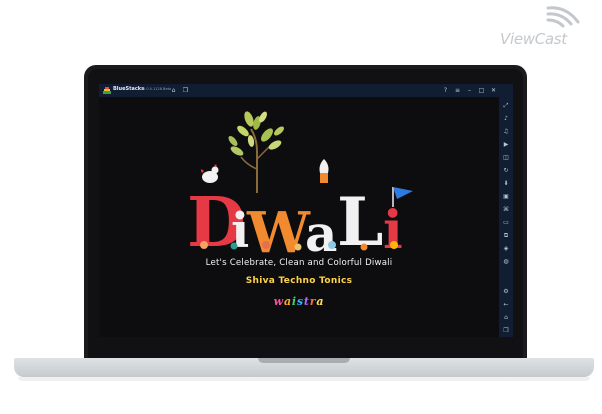  I want to click on volume-down-icon: ♫, so click(506, 132).